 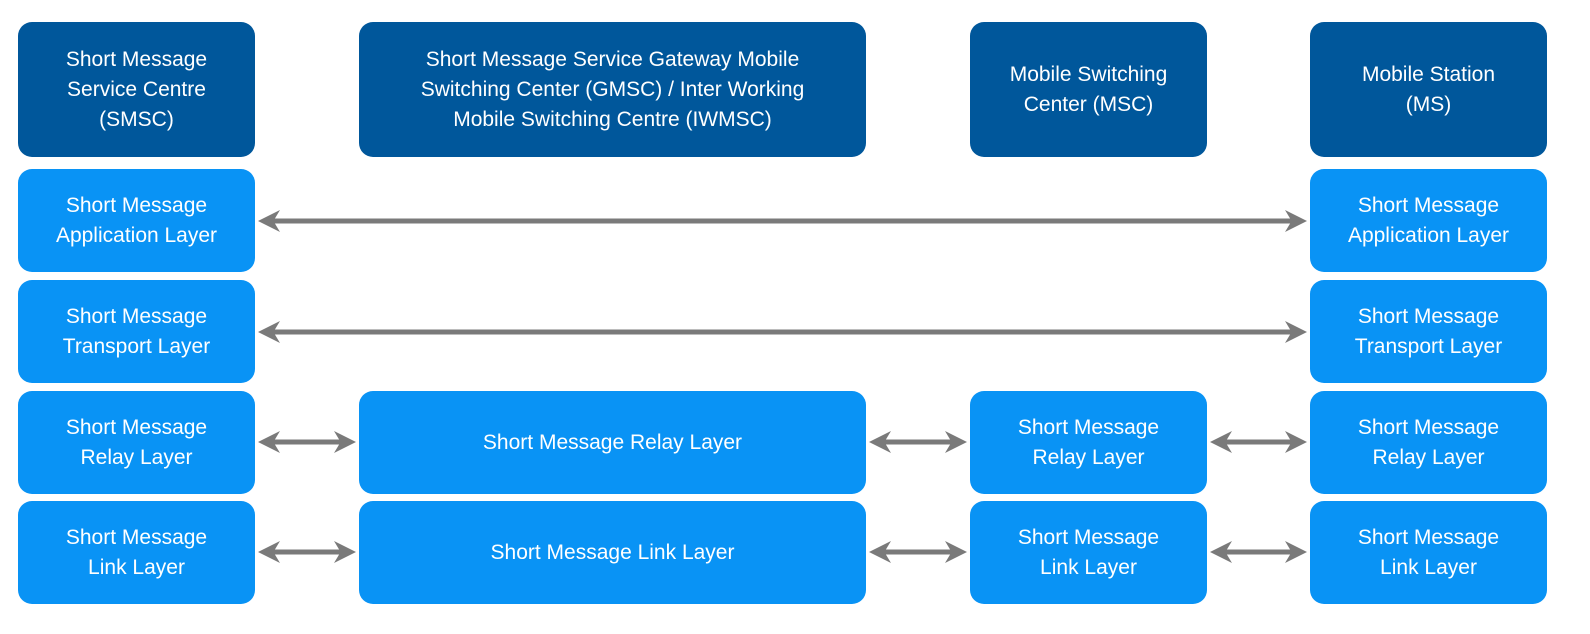 I want to click on arrow-gmsc-relay-to-msc-relay, so click(x=918, y=442).